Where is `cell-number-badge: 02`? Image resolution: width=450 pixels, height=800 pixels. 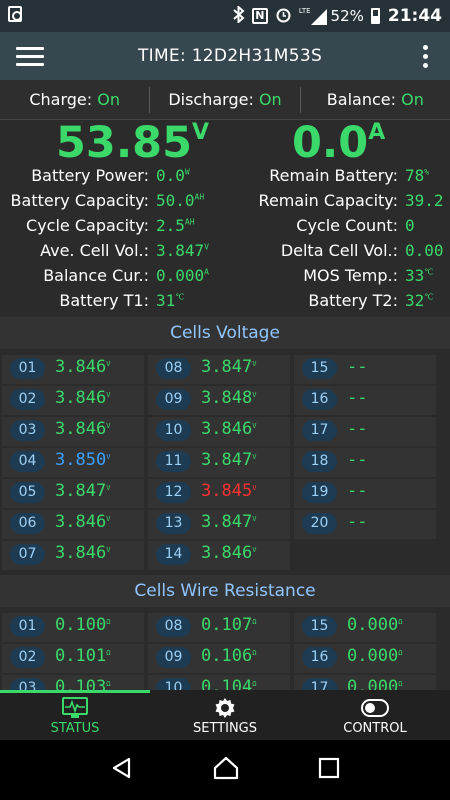
cell-number-badge: 02 is located at coordinates (27, 657).